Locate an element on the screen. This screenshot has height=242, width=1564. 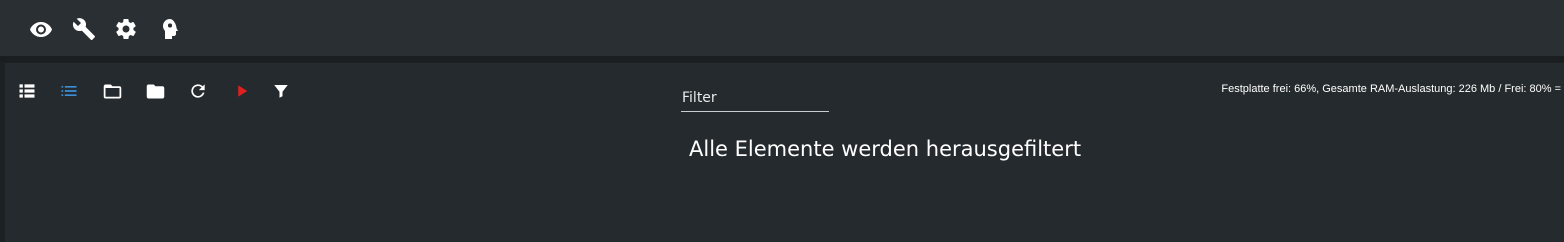
list-lines-icon is located at coordinates (69, 91).